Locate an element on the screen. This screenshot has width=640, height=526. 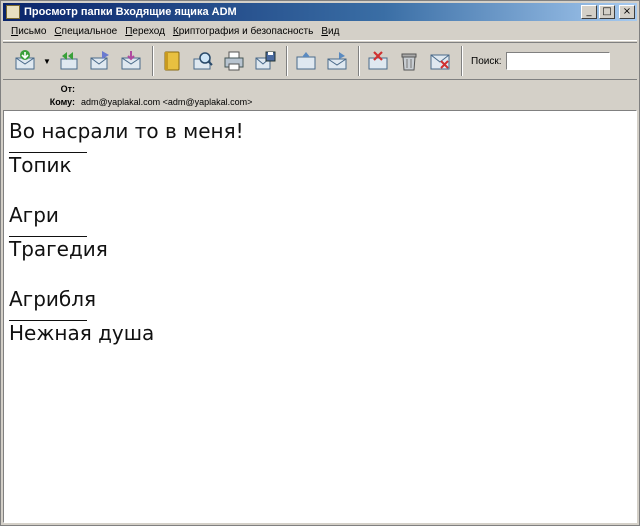
from-label: От: is located at coordinates (67, 88).